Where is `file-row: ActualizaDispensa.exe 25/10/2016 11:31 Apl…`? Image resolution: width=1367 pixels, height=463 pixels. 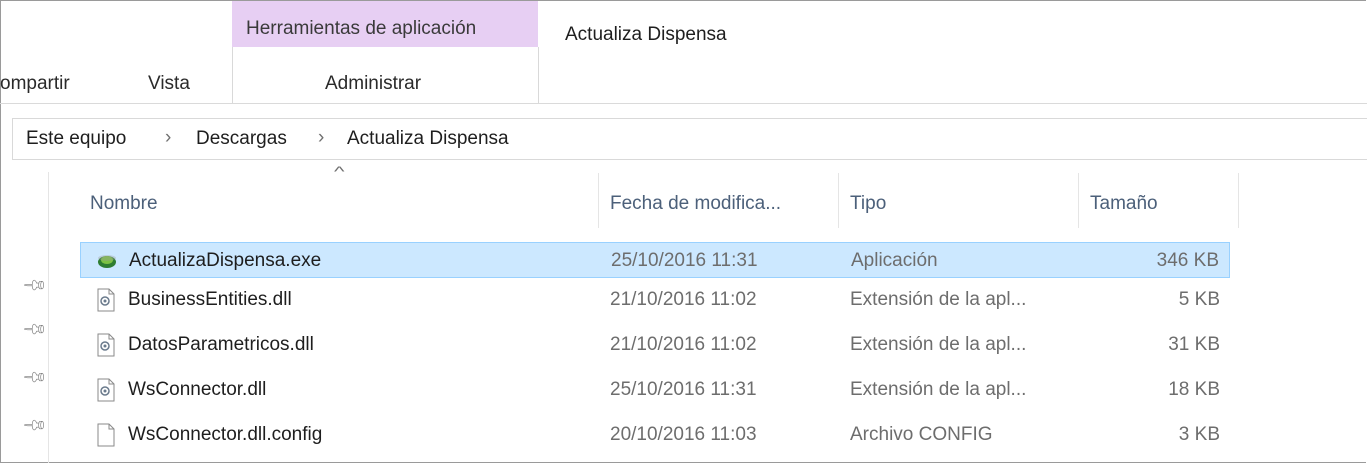 file-row: ActualizaDispensa.exe 25/10/2016 11:31 Apl… is located at coordinates (655, 260).